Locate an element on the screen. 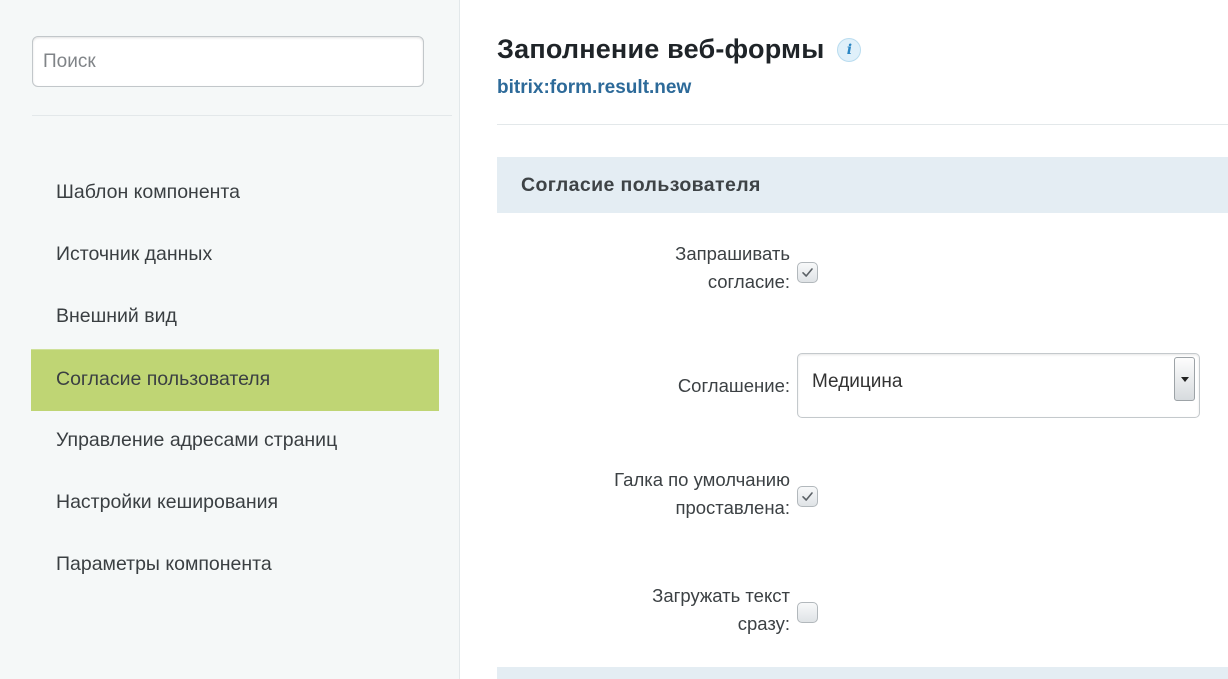 The width and height of the screenshot is (1228, 679). field-load-text: Загружать текст сразу: is located at coordinates (862, 617).